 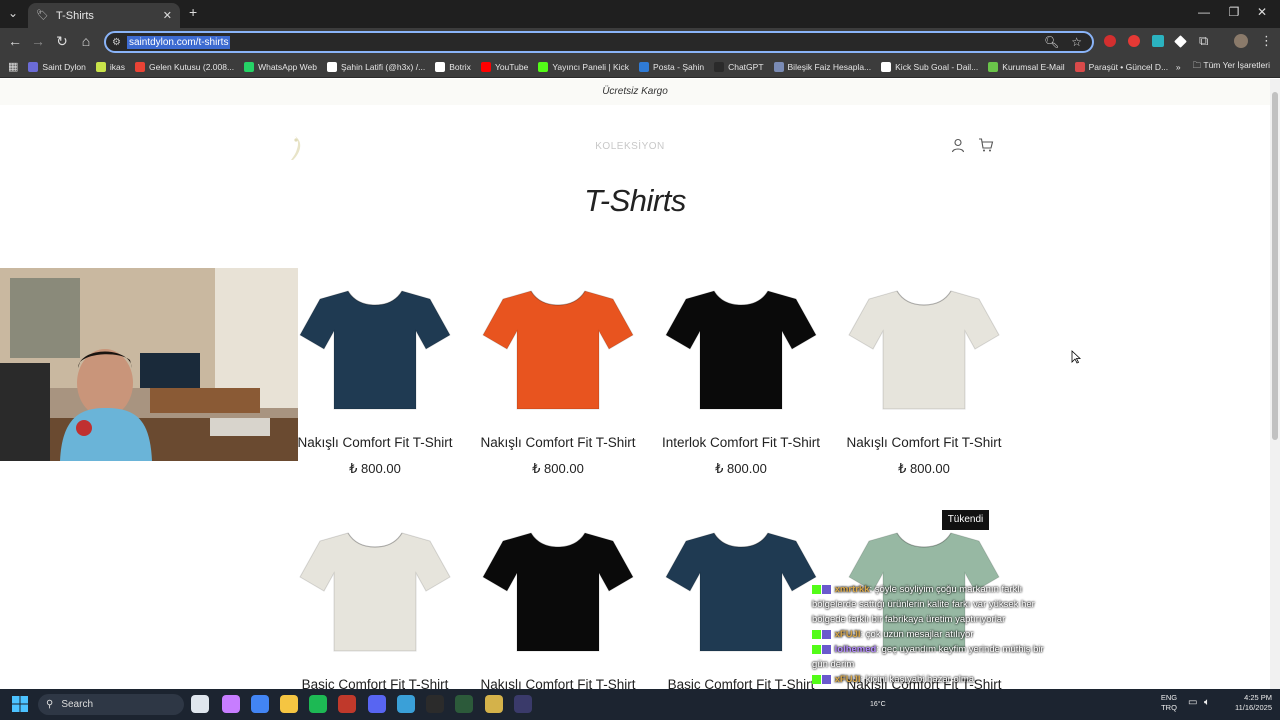 What do you see at coordinates (1134, 41) in the screenshot?
I see `extension-shield-icon` at bounding box center [1134, 41].